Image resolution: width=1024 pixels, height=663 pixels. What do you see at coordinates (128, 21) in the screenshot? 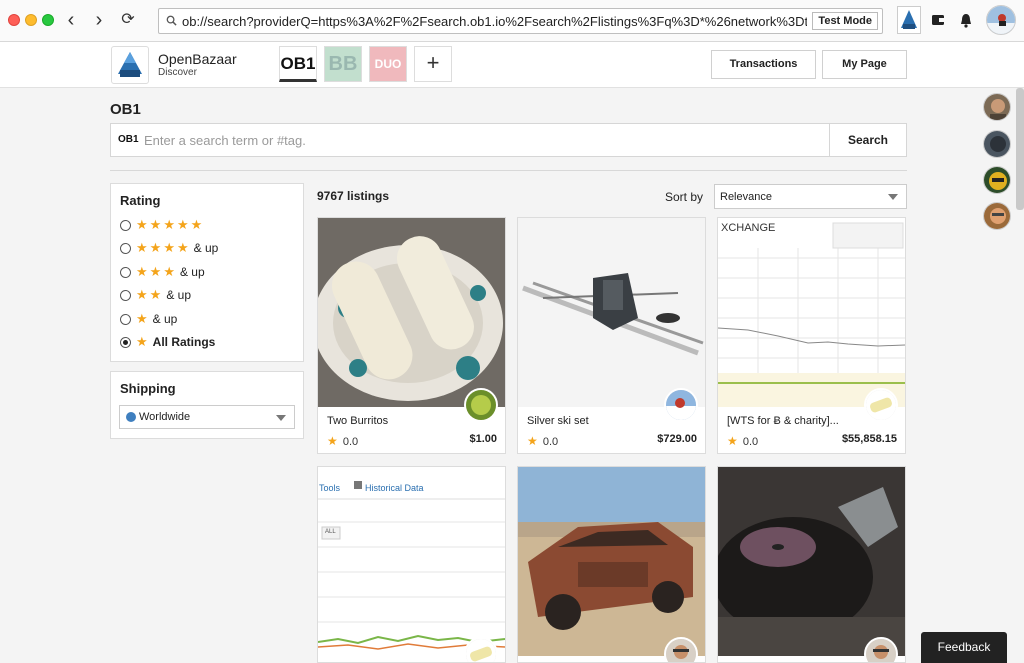
I see `reload-icon: ⟳` at bounding box center [128, 21].